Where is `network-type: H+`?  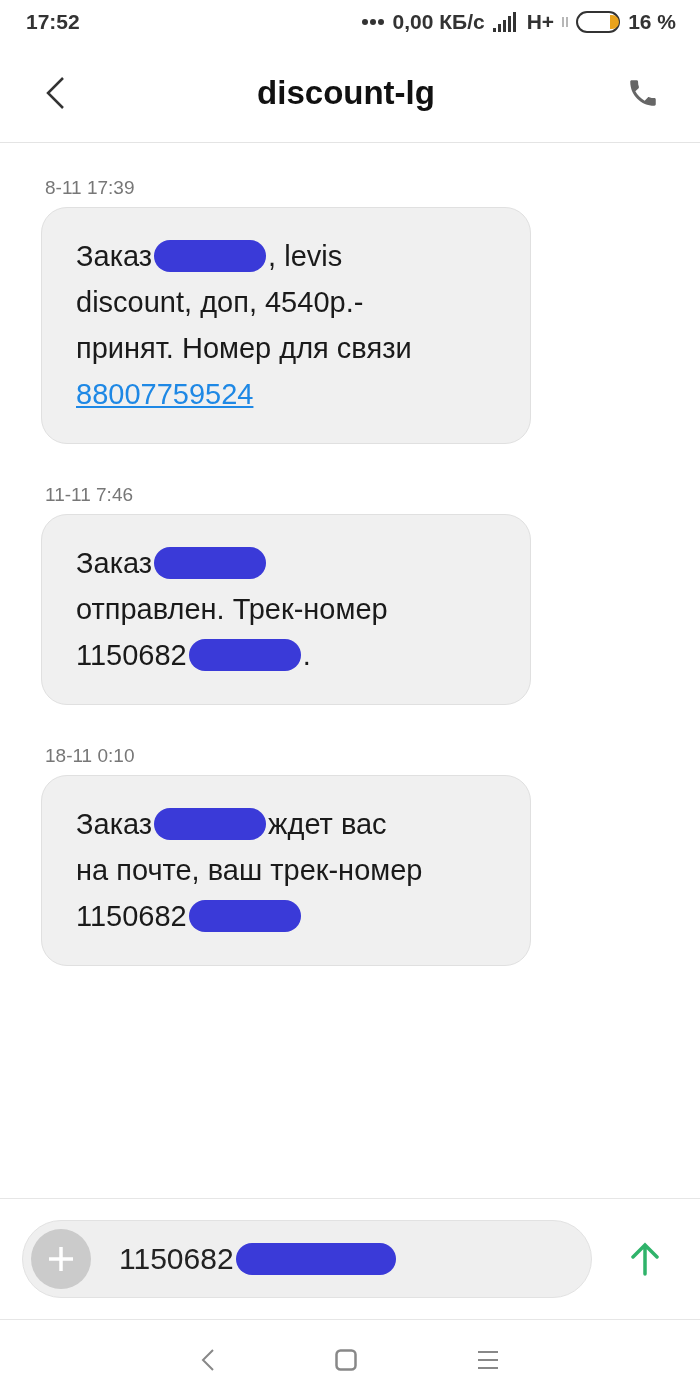 network-type: H+ is located at coordinates (540, 22).